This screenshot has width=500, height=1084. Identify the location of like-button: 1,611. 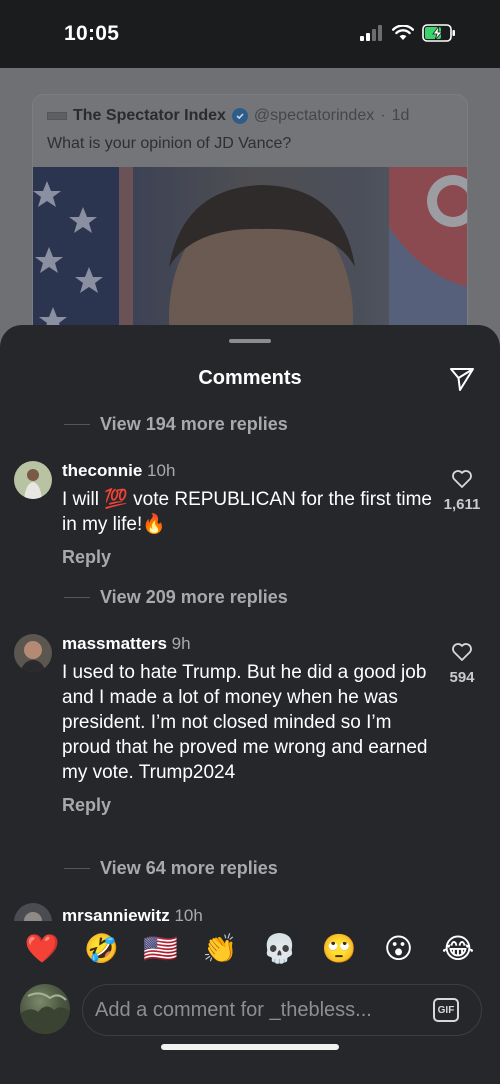
(462, 491).